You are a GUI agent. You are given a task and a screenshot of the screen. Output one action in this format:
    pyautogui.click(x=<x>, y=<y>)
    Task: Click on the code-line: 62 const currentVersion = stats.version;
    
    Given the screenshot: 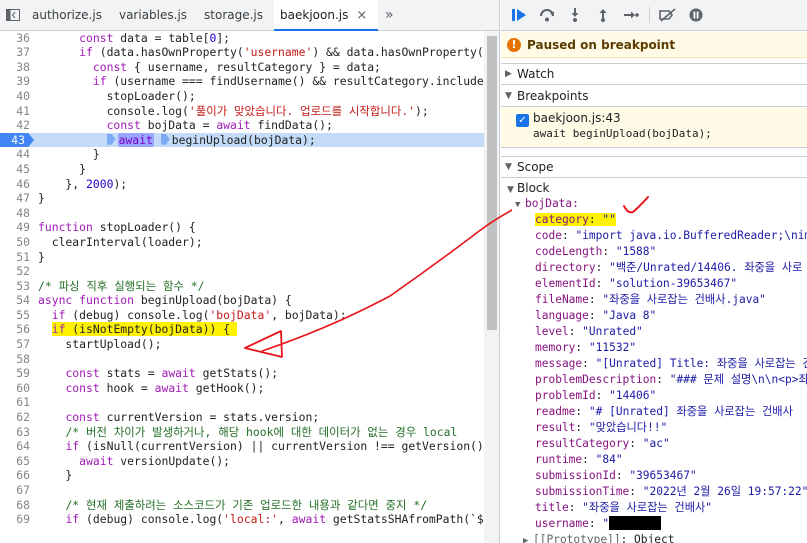 What is the action you would take?
    pyautogui.click(x=242, y=417)
    